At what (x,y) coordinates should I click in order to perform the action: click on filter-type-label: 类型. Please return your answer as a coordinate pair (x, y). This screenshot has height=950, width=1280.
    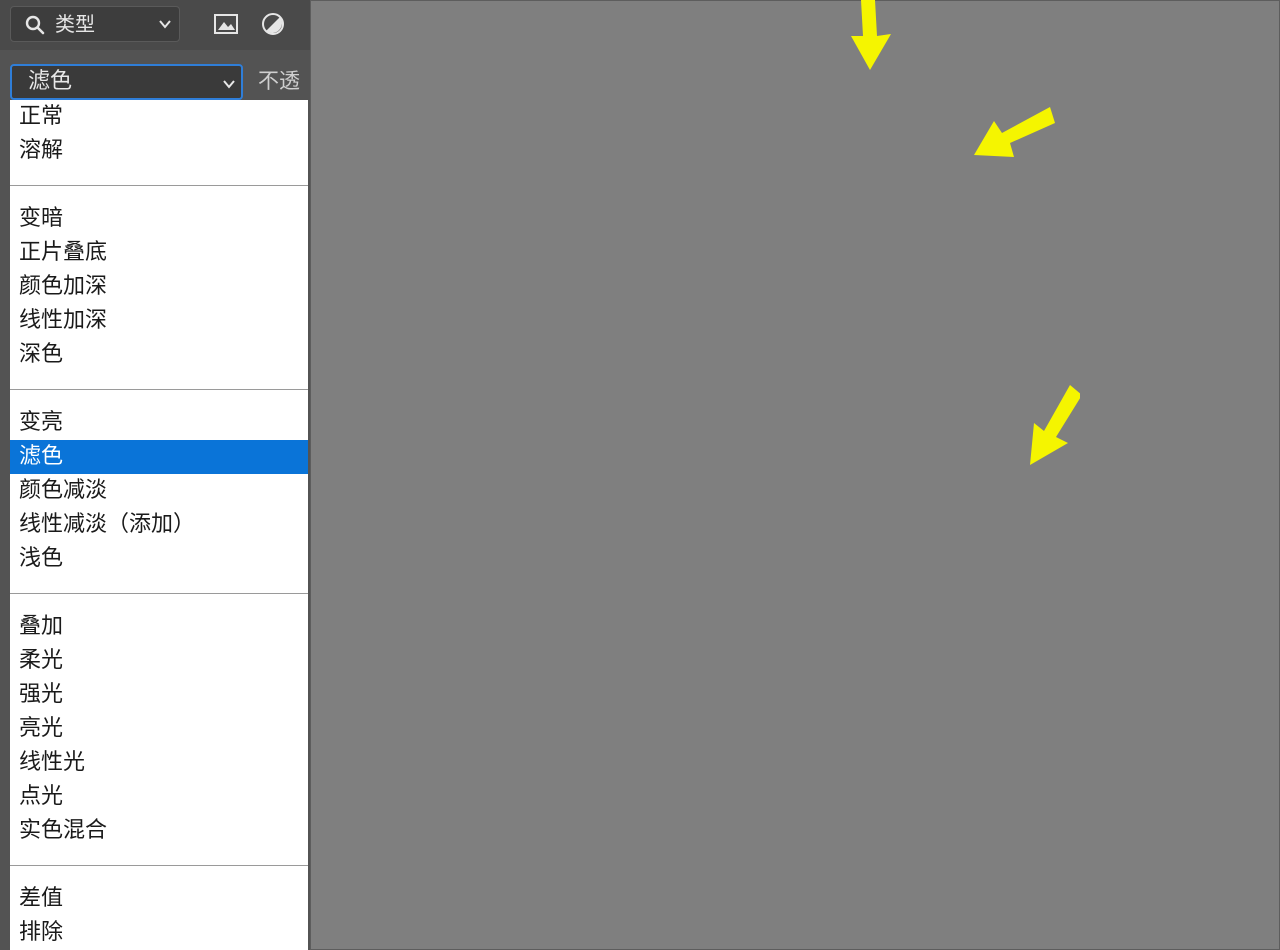
    Looking at the image, I should click on (75, 24).